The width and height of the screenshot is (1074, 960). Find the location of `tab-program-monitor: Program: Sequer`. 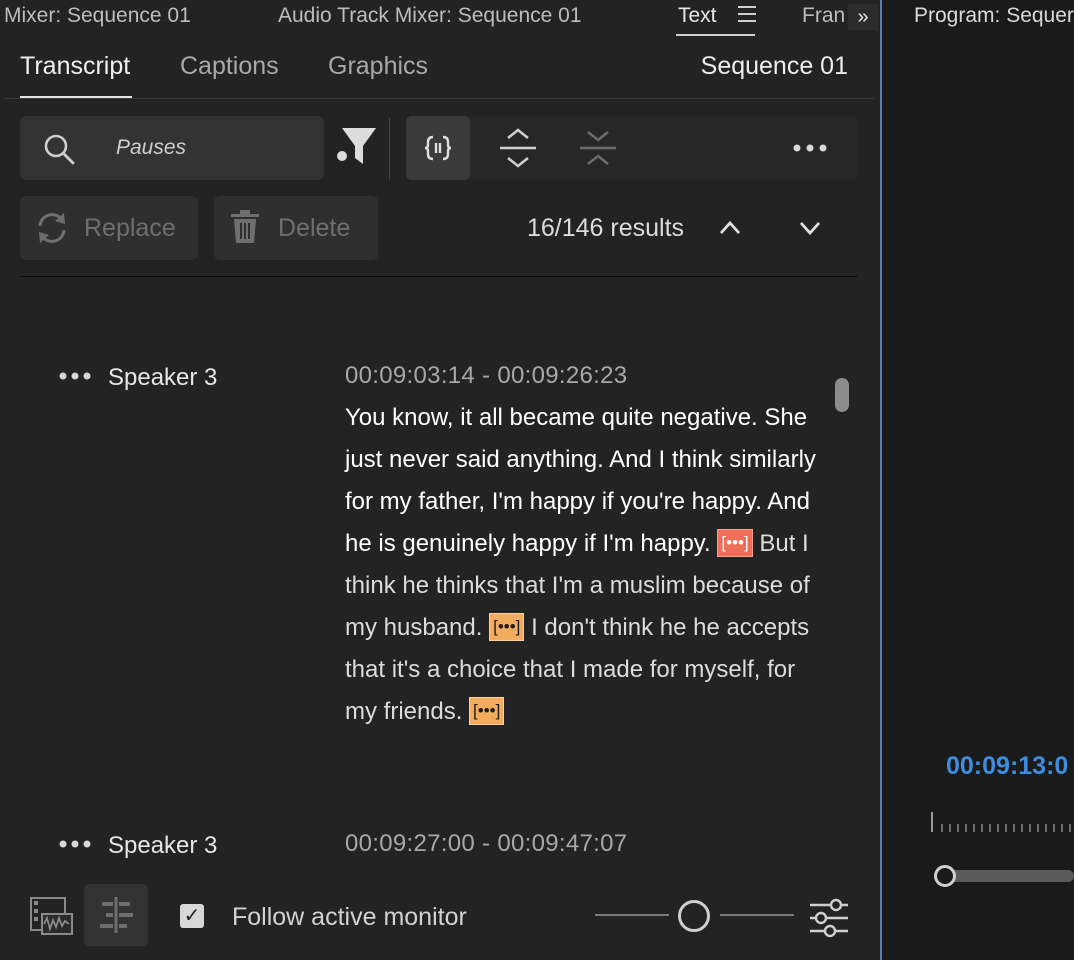

tab-program-monitor: Program: Sequer is located at coordinates (994, 16).